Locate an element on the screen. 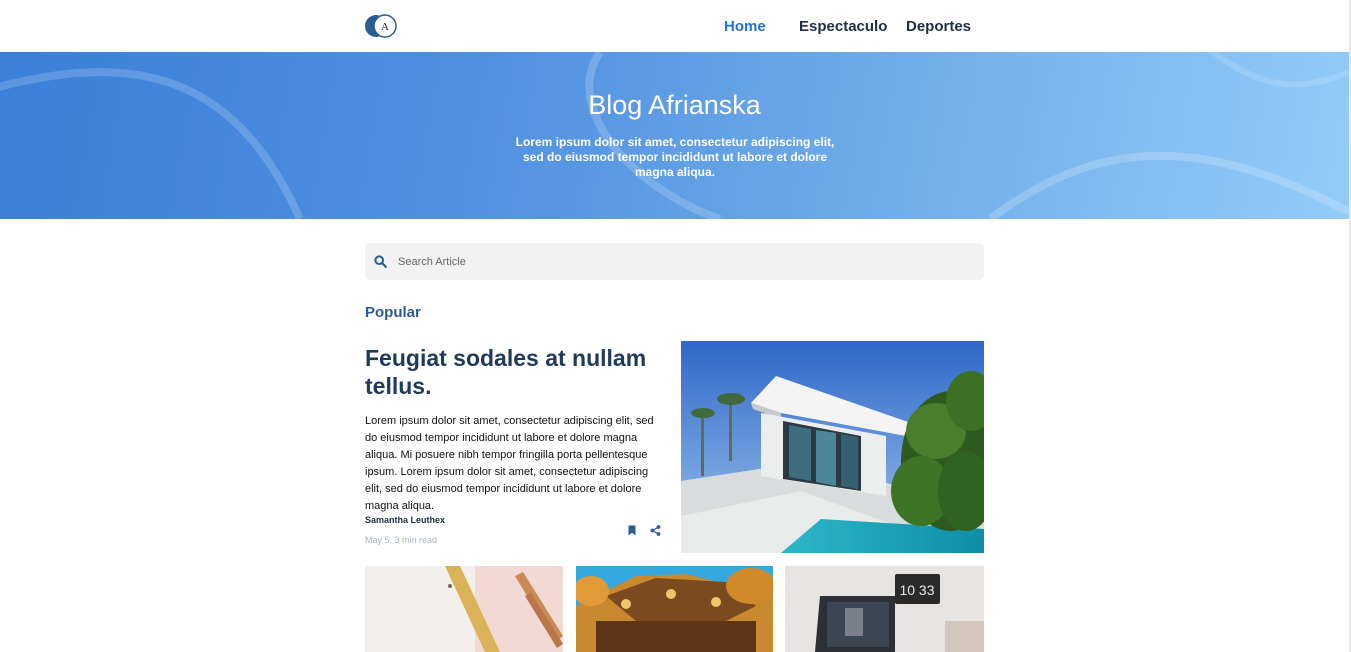  search-bar is located at coordinates (674, 261).